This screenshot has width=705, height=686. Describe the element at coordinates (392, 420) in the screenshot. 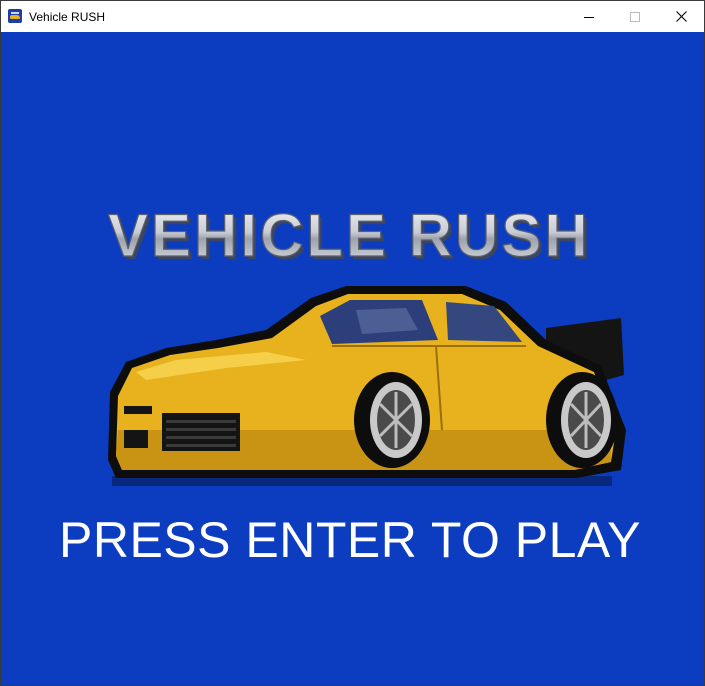

I see `car-front-wheel` at that location.